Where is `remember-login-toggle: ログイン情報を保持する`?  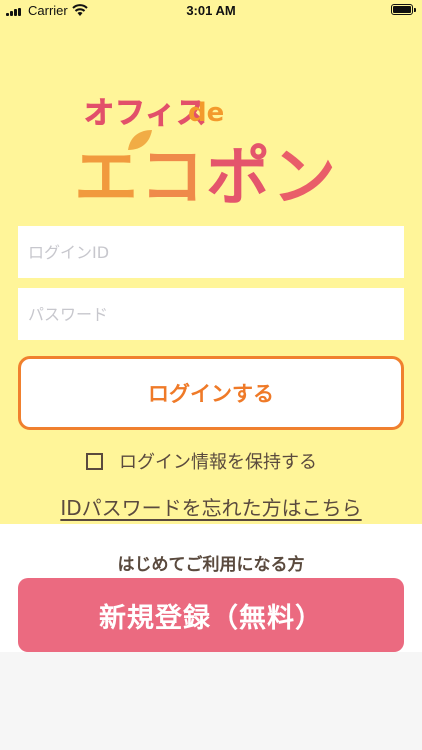
remember-login-toggle: ログイン情報を保持する is located at coordinates (201, 461).